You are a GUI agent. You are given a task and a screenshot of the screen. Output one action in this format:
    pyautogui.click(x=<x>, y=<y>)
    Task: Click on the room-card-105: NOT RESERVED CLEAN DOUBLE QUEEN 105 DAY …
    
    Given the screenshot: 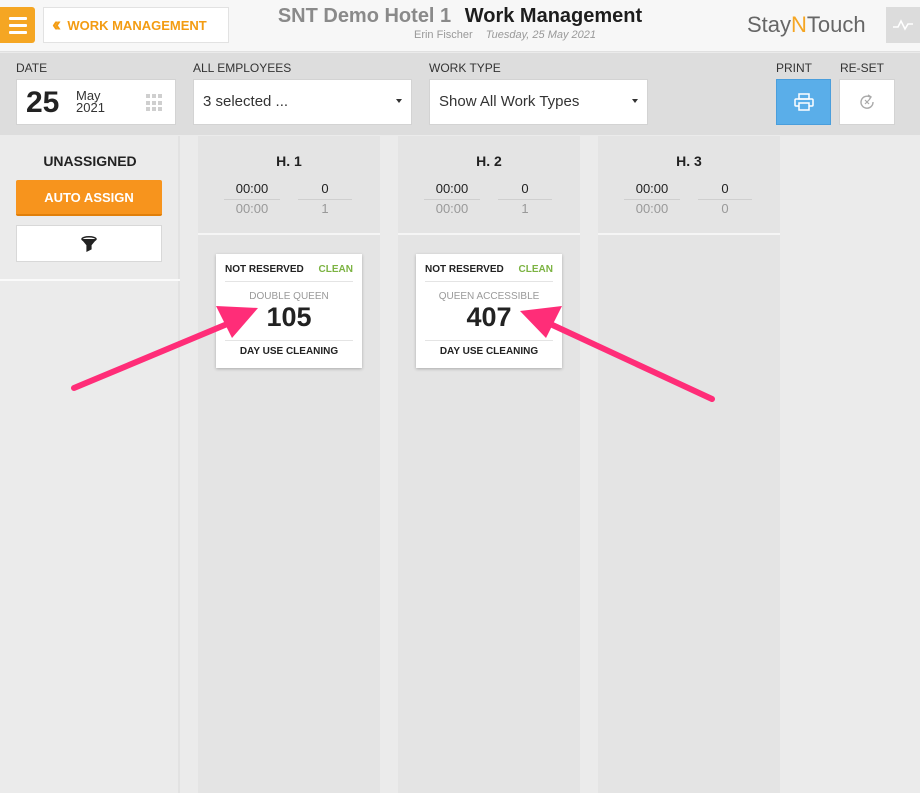 What is the action you would take?
    pyautogui.click(x=289, y=311)
    